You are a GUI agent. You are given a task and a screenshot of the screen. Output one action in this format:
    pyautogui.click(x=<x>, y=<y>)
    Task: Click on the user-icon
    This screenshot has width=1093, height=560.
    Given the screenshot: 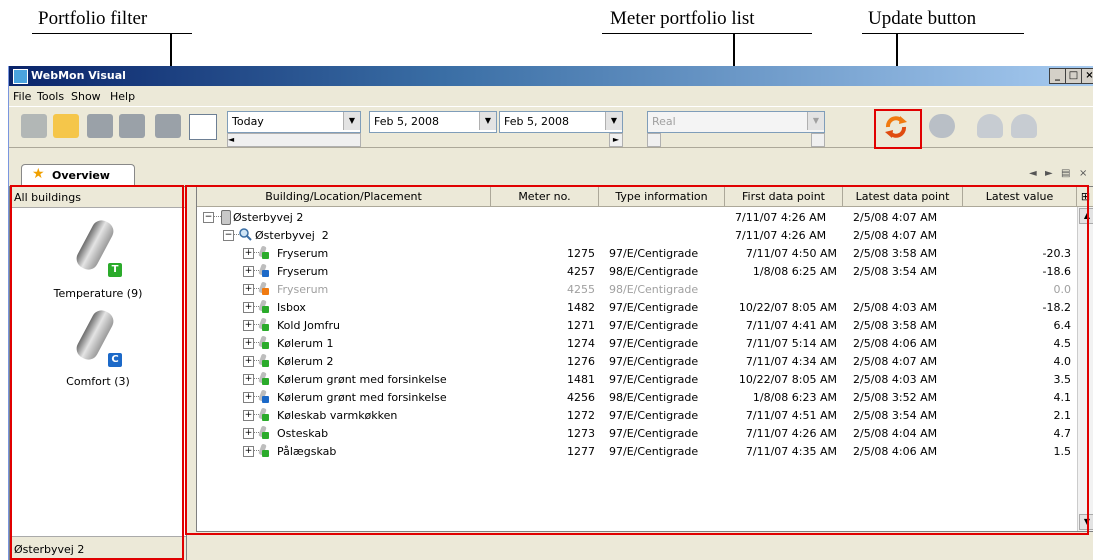 What is the action you would take?
    pyautogui.click(x=990, y=126)
    